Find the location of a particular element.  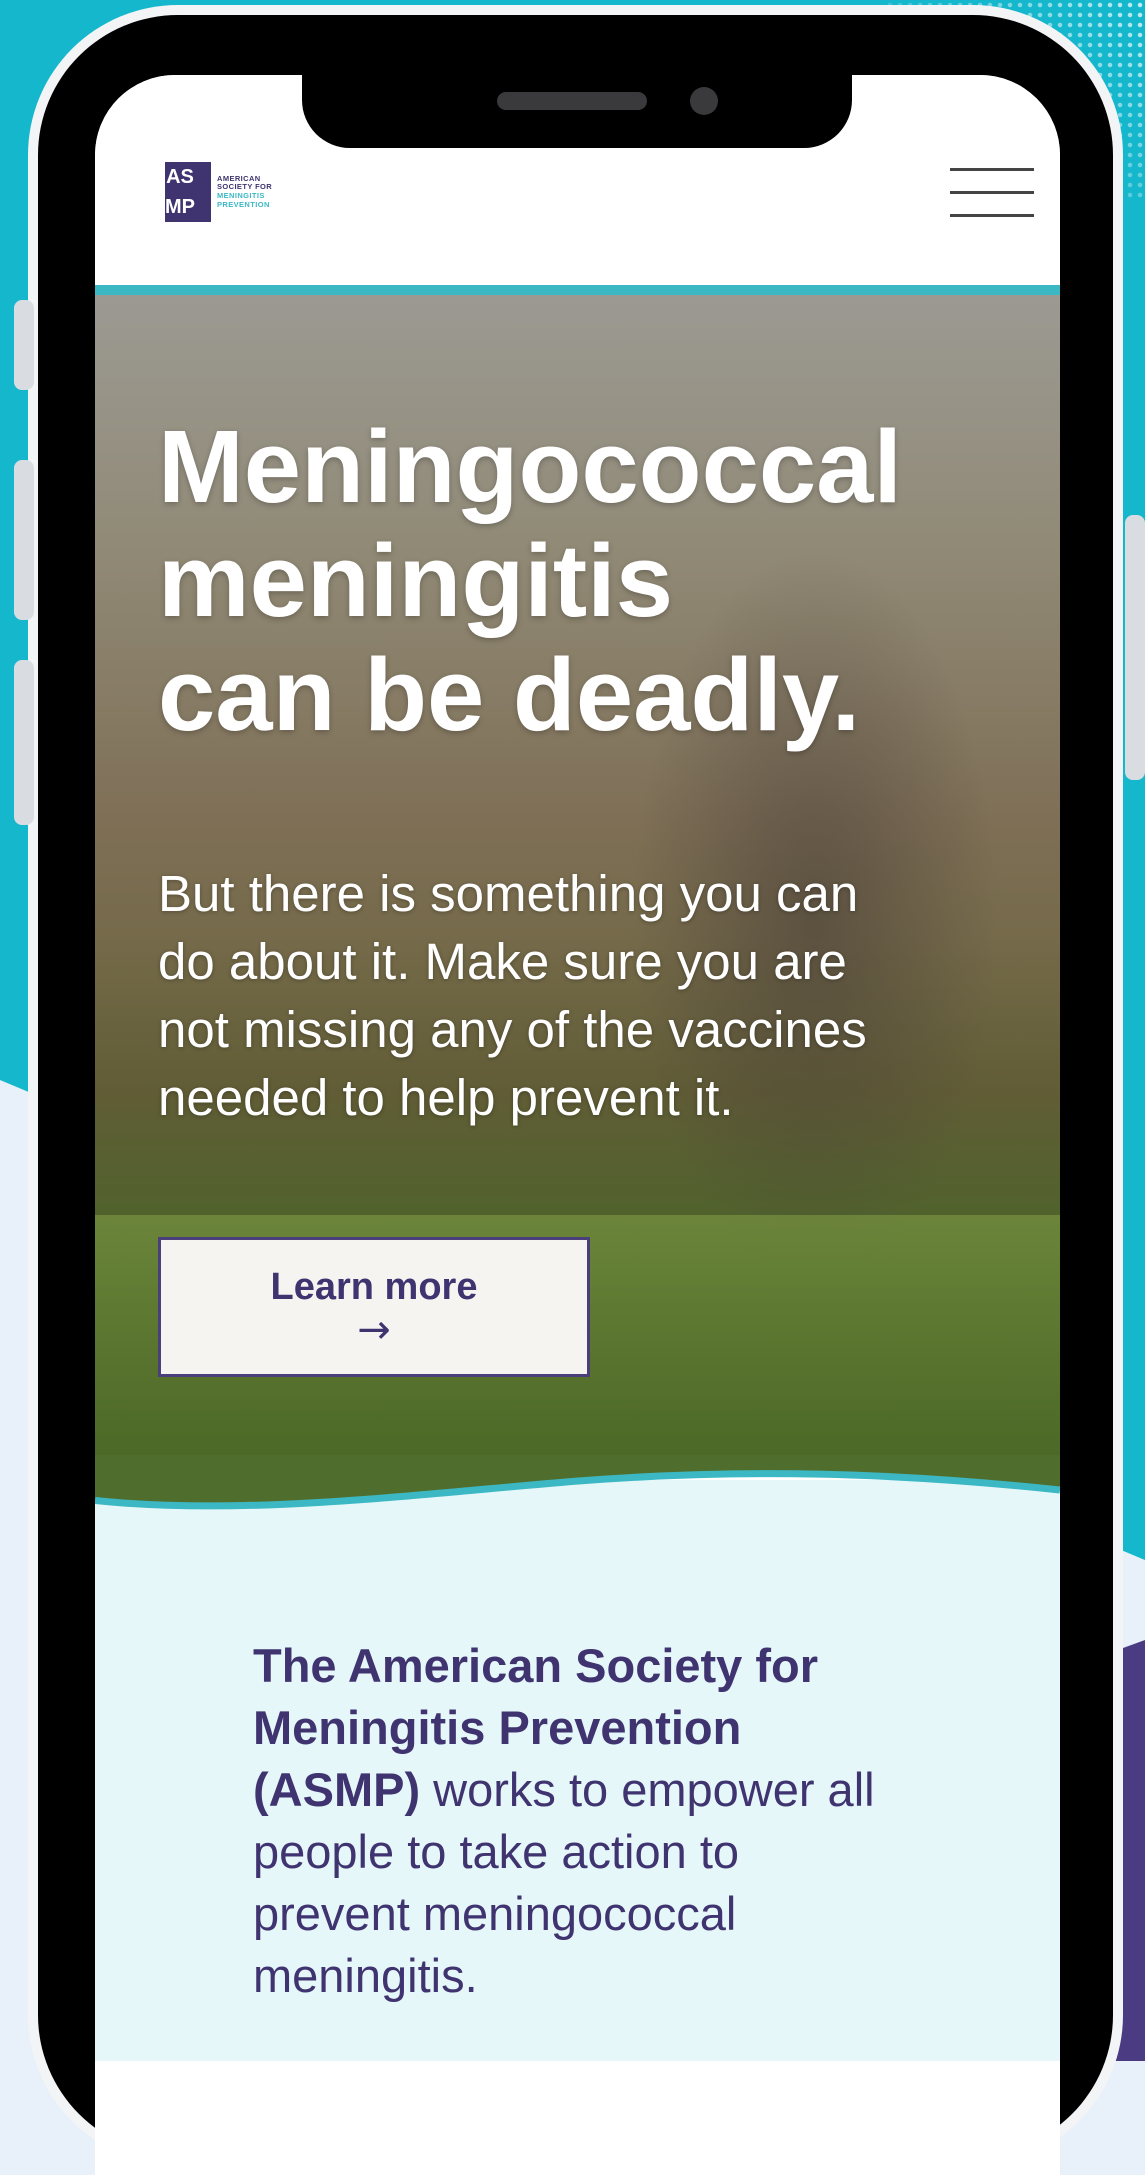

hero-title: Meningococcal meningitis can be deadly. is located at coordinates (530, 580).